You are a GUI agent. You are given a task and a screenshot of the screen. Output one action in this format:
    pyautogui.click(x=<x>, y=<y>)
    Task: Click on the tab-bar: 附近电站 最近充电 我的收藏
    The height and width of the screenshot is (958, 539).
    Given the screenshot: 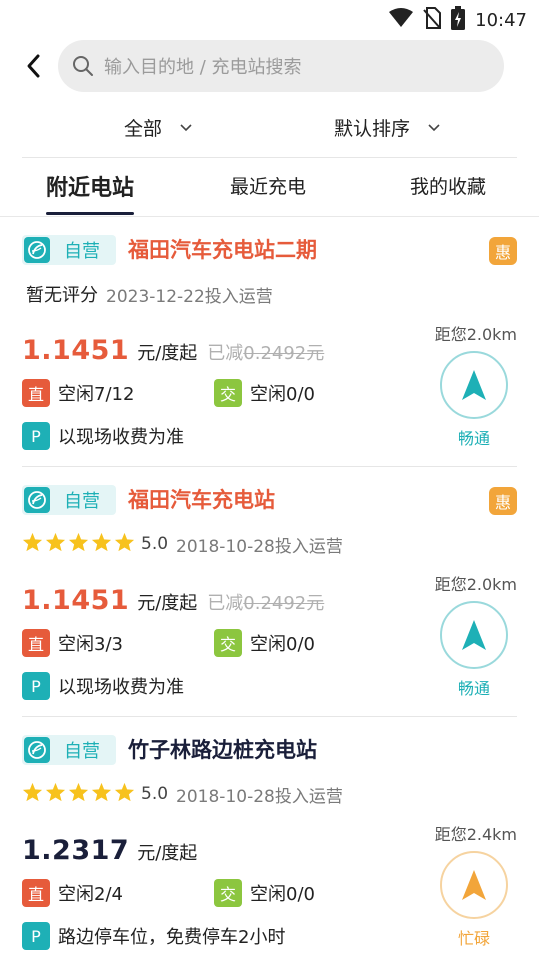 What is the action you would take?
    pyautogui.click(x=269, y=187)
    